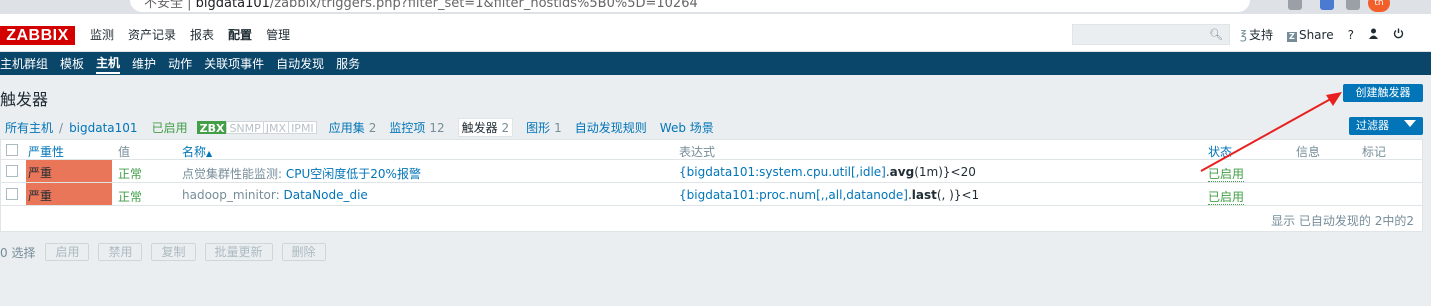  Describe the element at coordinates (782, 172) in the screenshot. I see `expression-item-link: {bigdata101:system.cpu.util[,idle]` at that location.